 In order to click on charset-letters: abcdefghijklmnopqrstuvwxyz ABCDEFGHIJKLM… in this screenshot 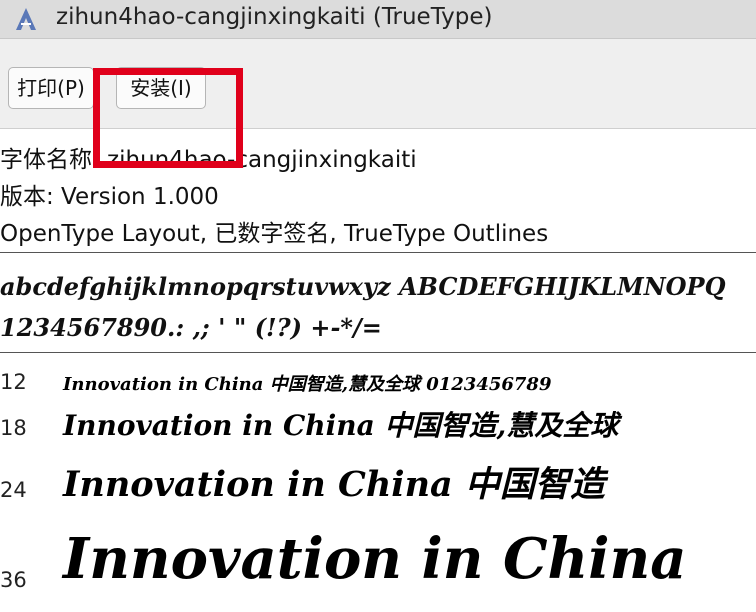, I will do `click(363, 286)`.